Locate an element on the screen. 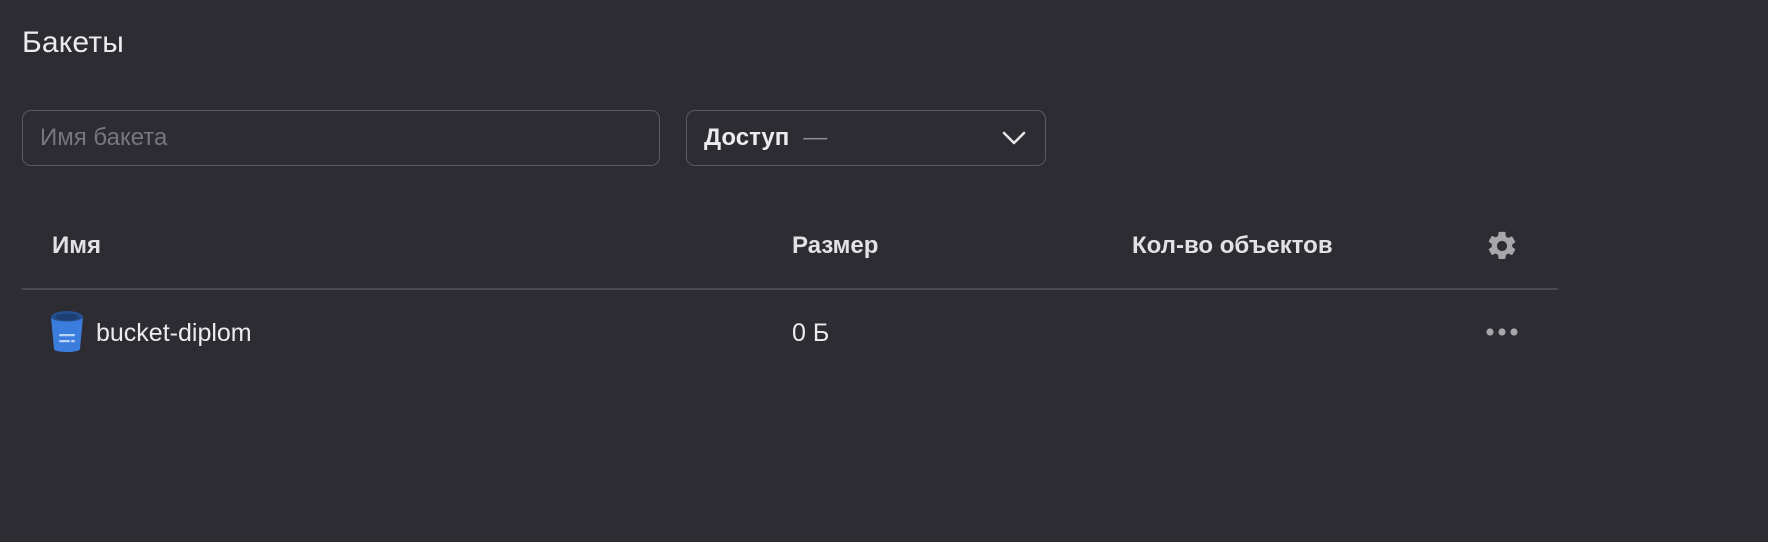  access-filter-label: Доступ is located at coordinates (747, 137).